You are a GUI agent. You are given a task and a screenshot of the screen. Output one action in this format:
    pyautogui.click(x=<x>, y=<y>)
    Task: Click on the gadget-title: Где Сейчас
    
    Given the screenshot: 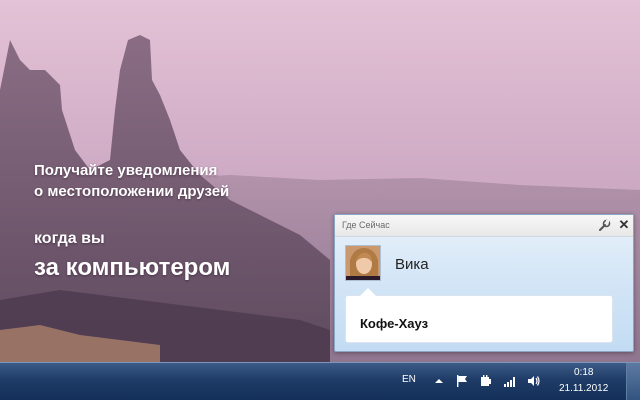 What is the action you would take?
    pyautogui.click(x=366, y=225)
    